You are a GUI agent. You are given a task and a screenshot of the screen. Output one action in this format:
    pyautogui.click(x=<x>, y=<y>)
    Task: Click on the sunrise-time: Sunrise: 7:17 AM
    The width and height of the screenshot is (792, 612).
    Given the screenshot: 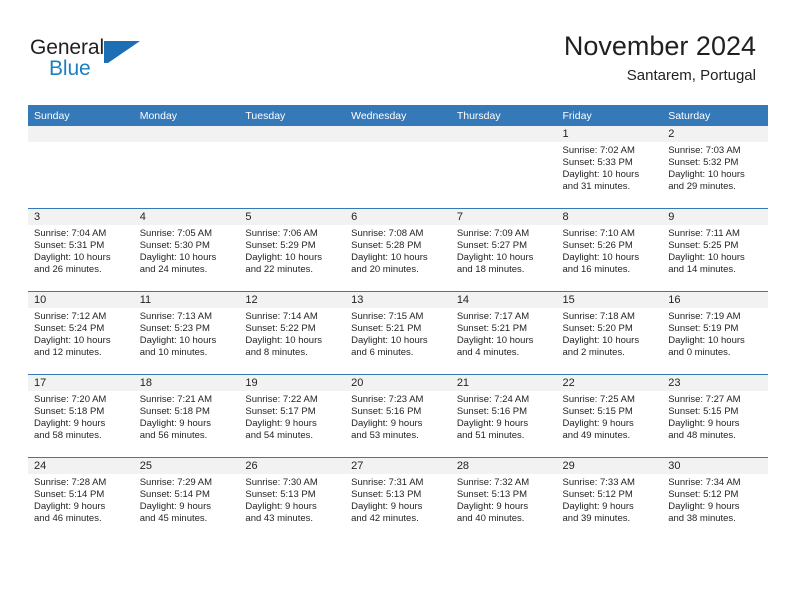 What is the action you would take?
    pyautogui.click(x=493, y=316)
    